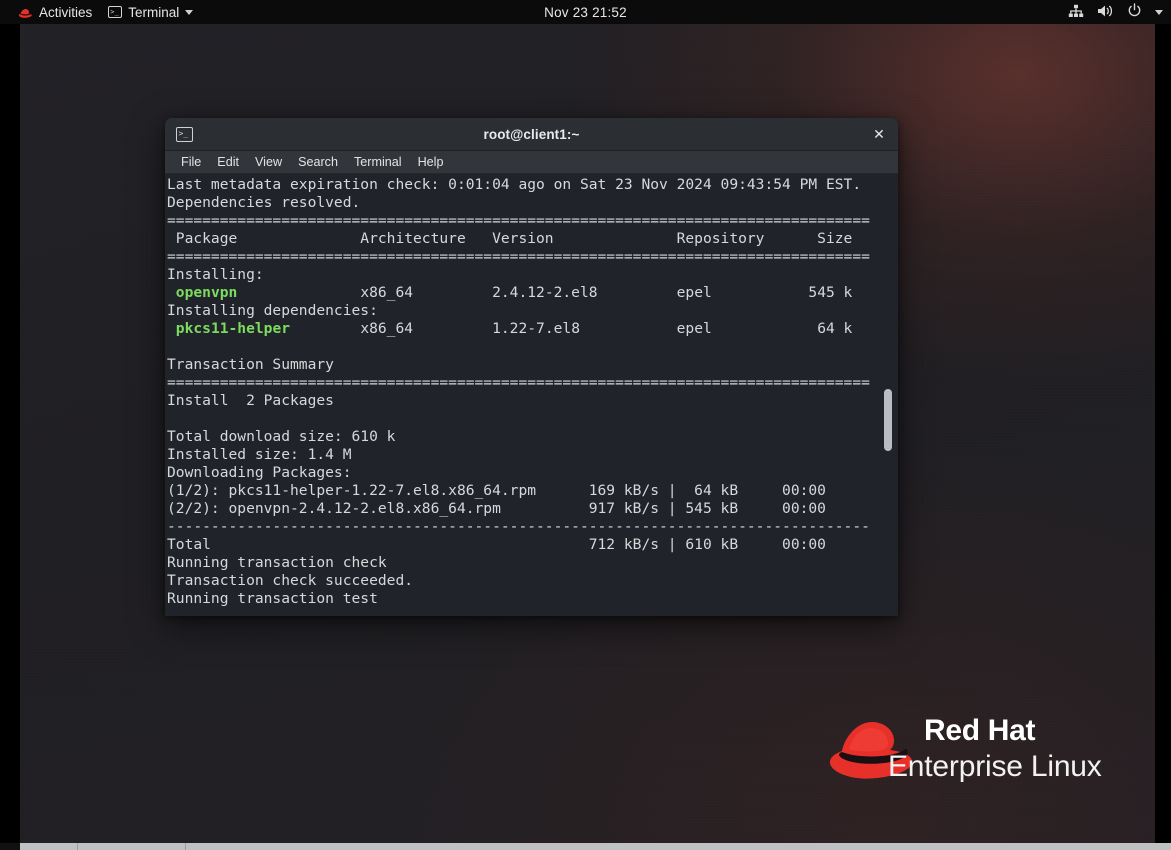 This screenshot has width=1171, height=850. Describe the element at coordinates (378, 162) in the screenshot. I see `menu-item-terminal: Terminal` at that location.